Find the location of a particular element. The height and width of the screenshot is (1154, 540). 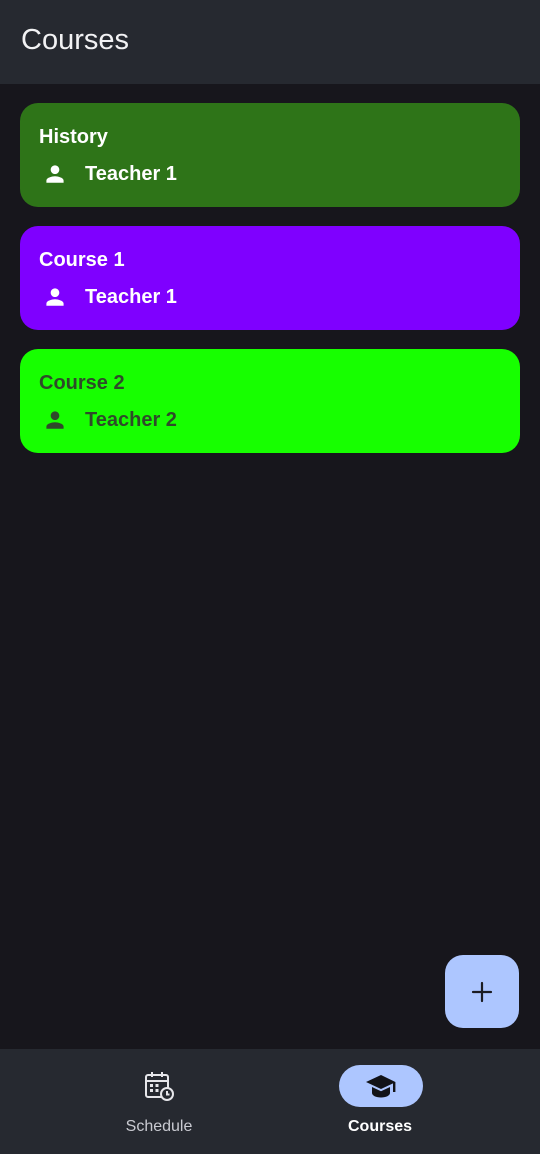

add-course-button is located at coordinates (482, 991).